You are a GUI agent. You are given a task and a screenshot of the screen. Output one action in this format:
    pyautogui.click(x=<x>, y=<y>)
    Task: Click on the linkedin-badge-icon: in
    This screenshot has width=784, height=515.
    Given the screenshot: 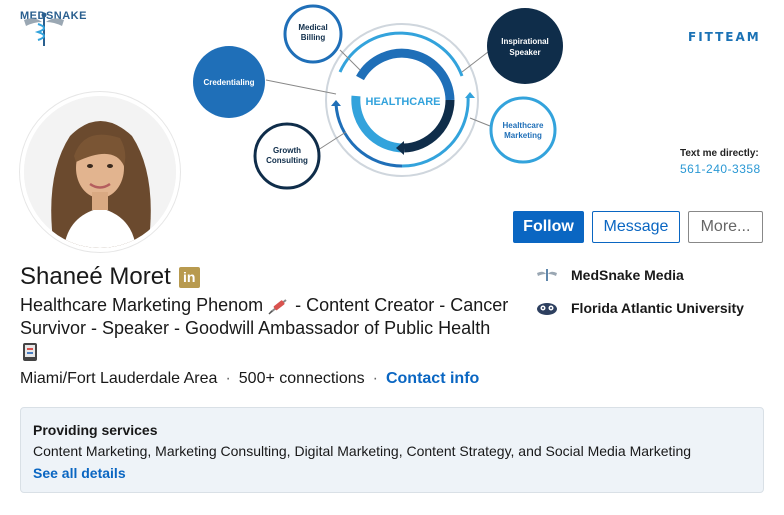 What is the action you would take?
    pyautogui.click(x=189, y=277)
    